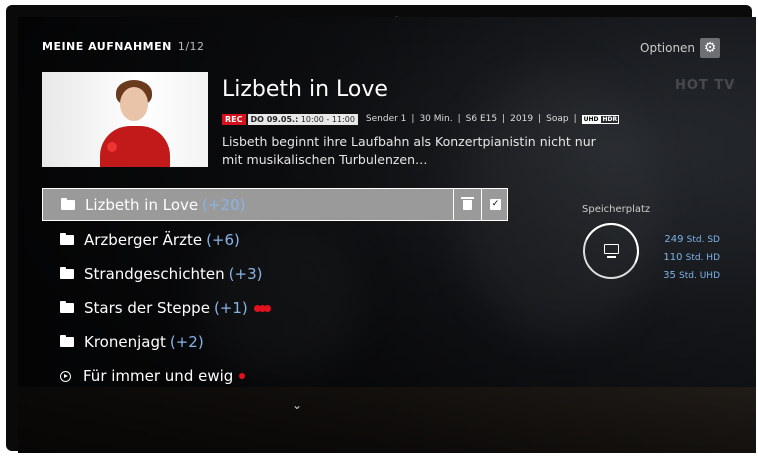  What do you see at coordinates (147, 308) in the screenshot?
I see `list-item-label: Stars der Steppe` at bounding box center [147, 308].